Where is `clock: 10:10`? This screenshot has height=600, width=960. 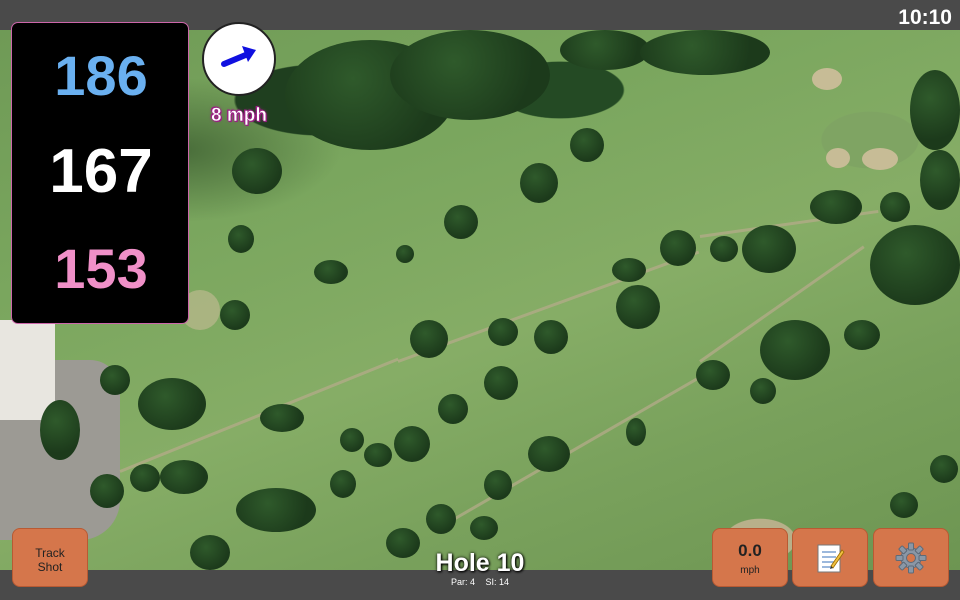
clock: 10:10 is located at coordinates (925, 17).